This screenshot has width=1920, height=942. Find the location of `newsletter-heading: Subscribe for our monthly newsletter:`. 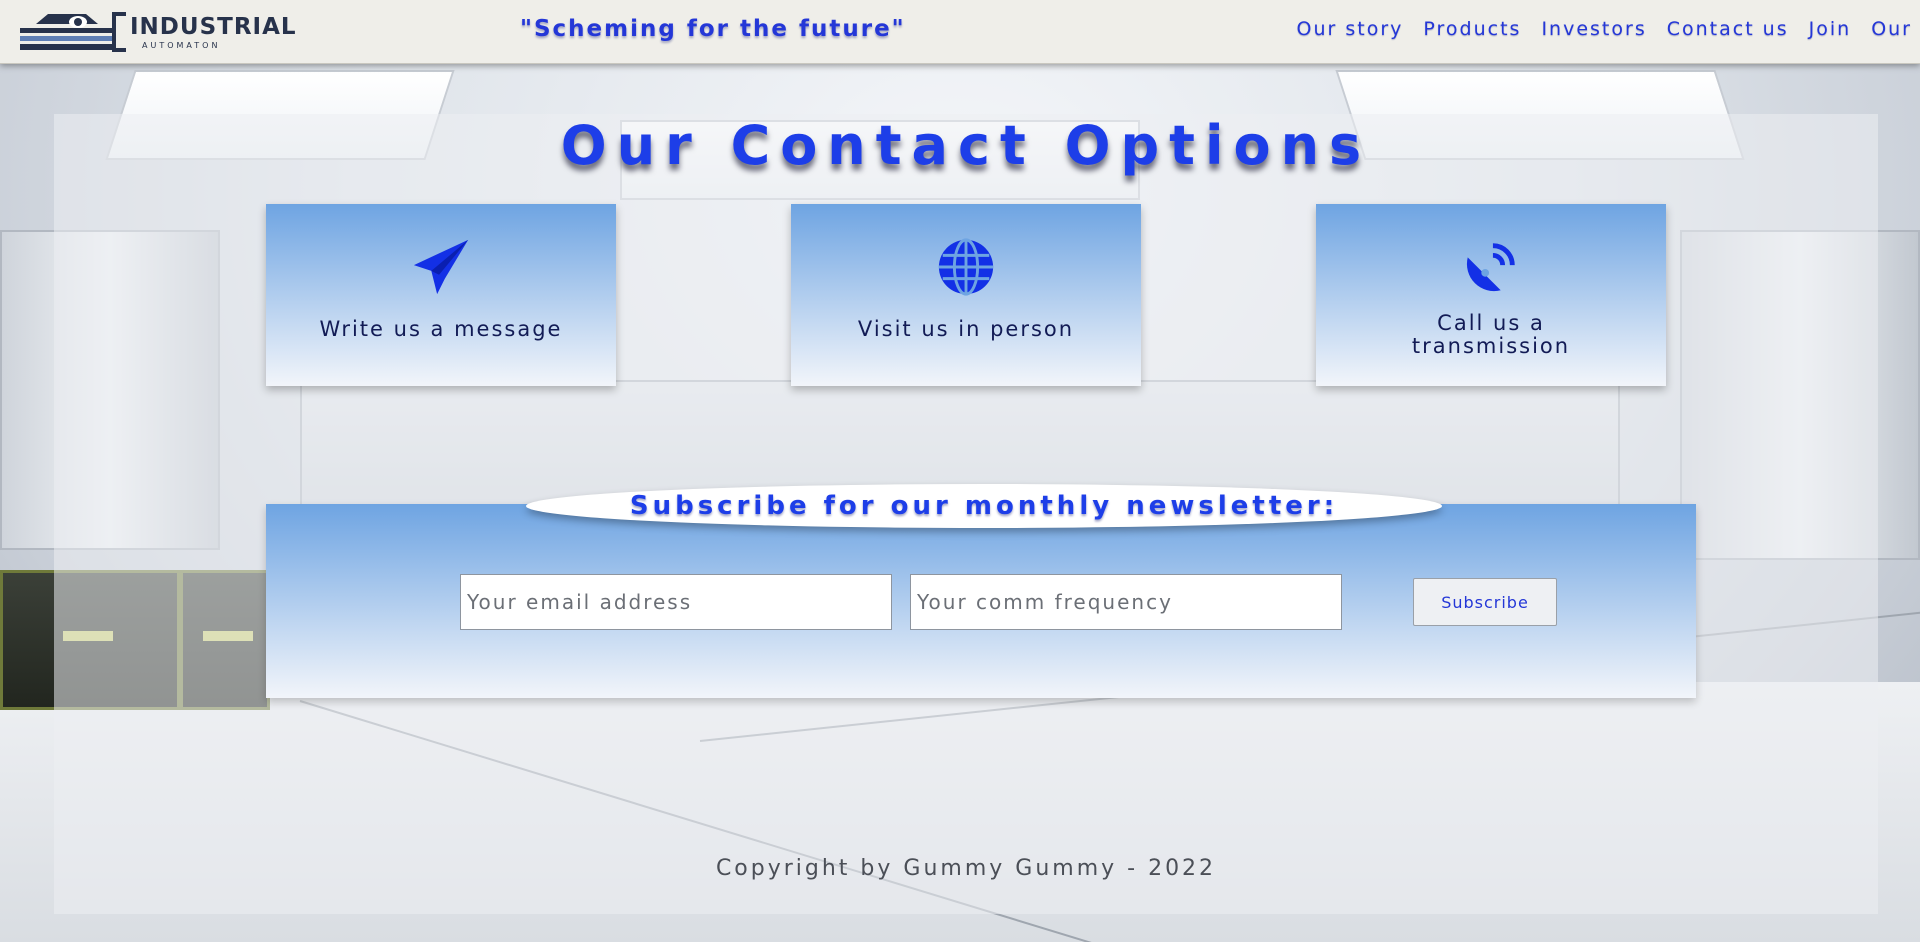

newsletter-heading: Subscribe for our monthly newsletter: is located at coordinates (984, 506).